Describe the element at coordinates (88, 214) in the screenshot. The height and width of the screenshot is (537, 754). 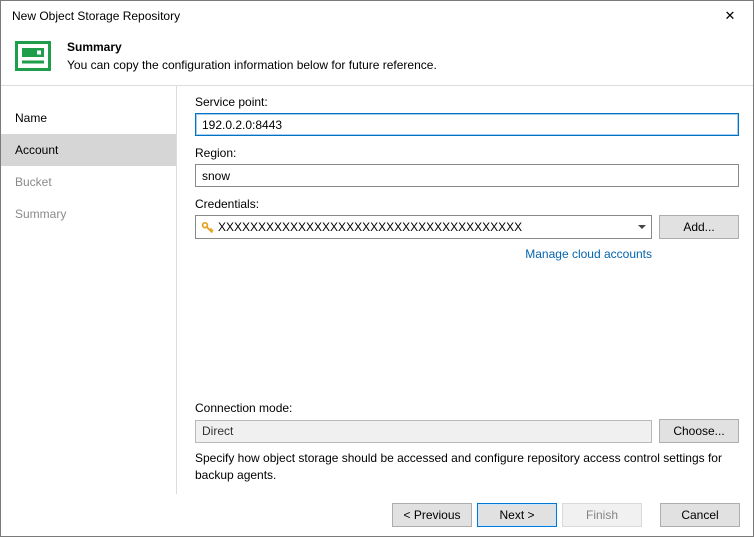
I see `sidebar-item-summary: Summary` at that location.